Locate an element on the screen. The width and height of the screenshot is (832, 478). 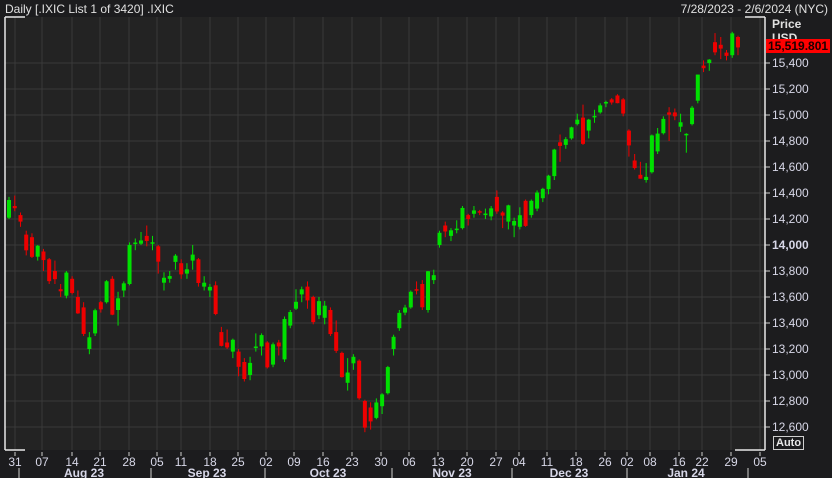
month-label: Jan 24 is located at coordinates (686, 472).